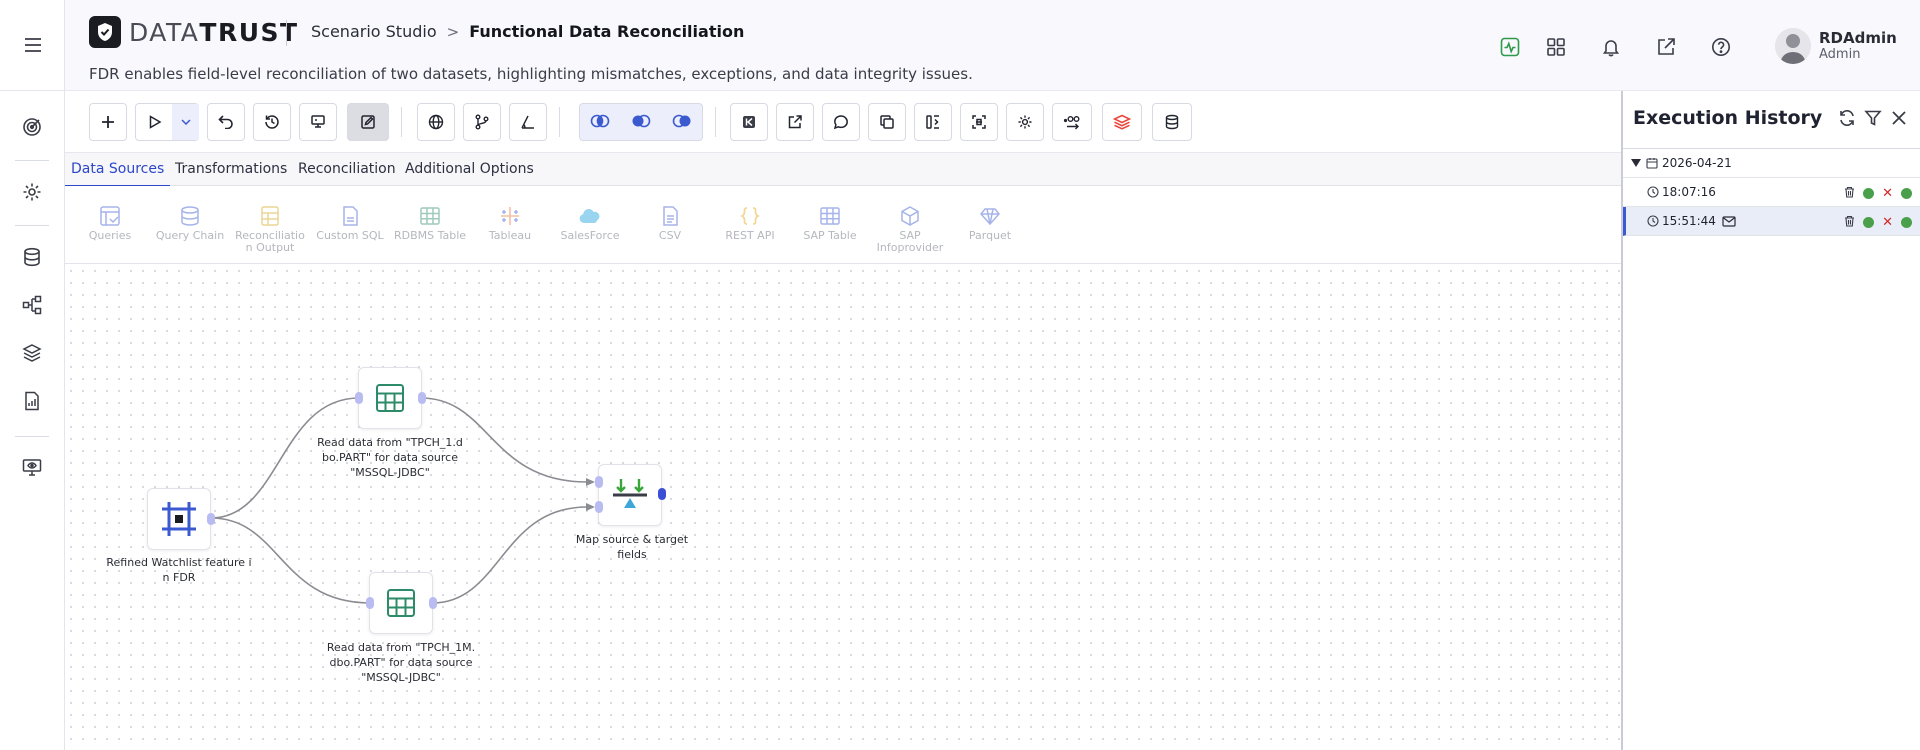 This screenshot has height=750, width=1920. Describe the element at coordinates (750, 223) in the screenshot. I see `source-rest-api: REST API` at that location.